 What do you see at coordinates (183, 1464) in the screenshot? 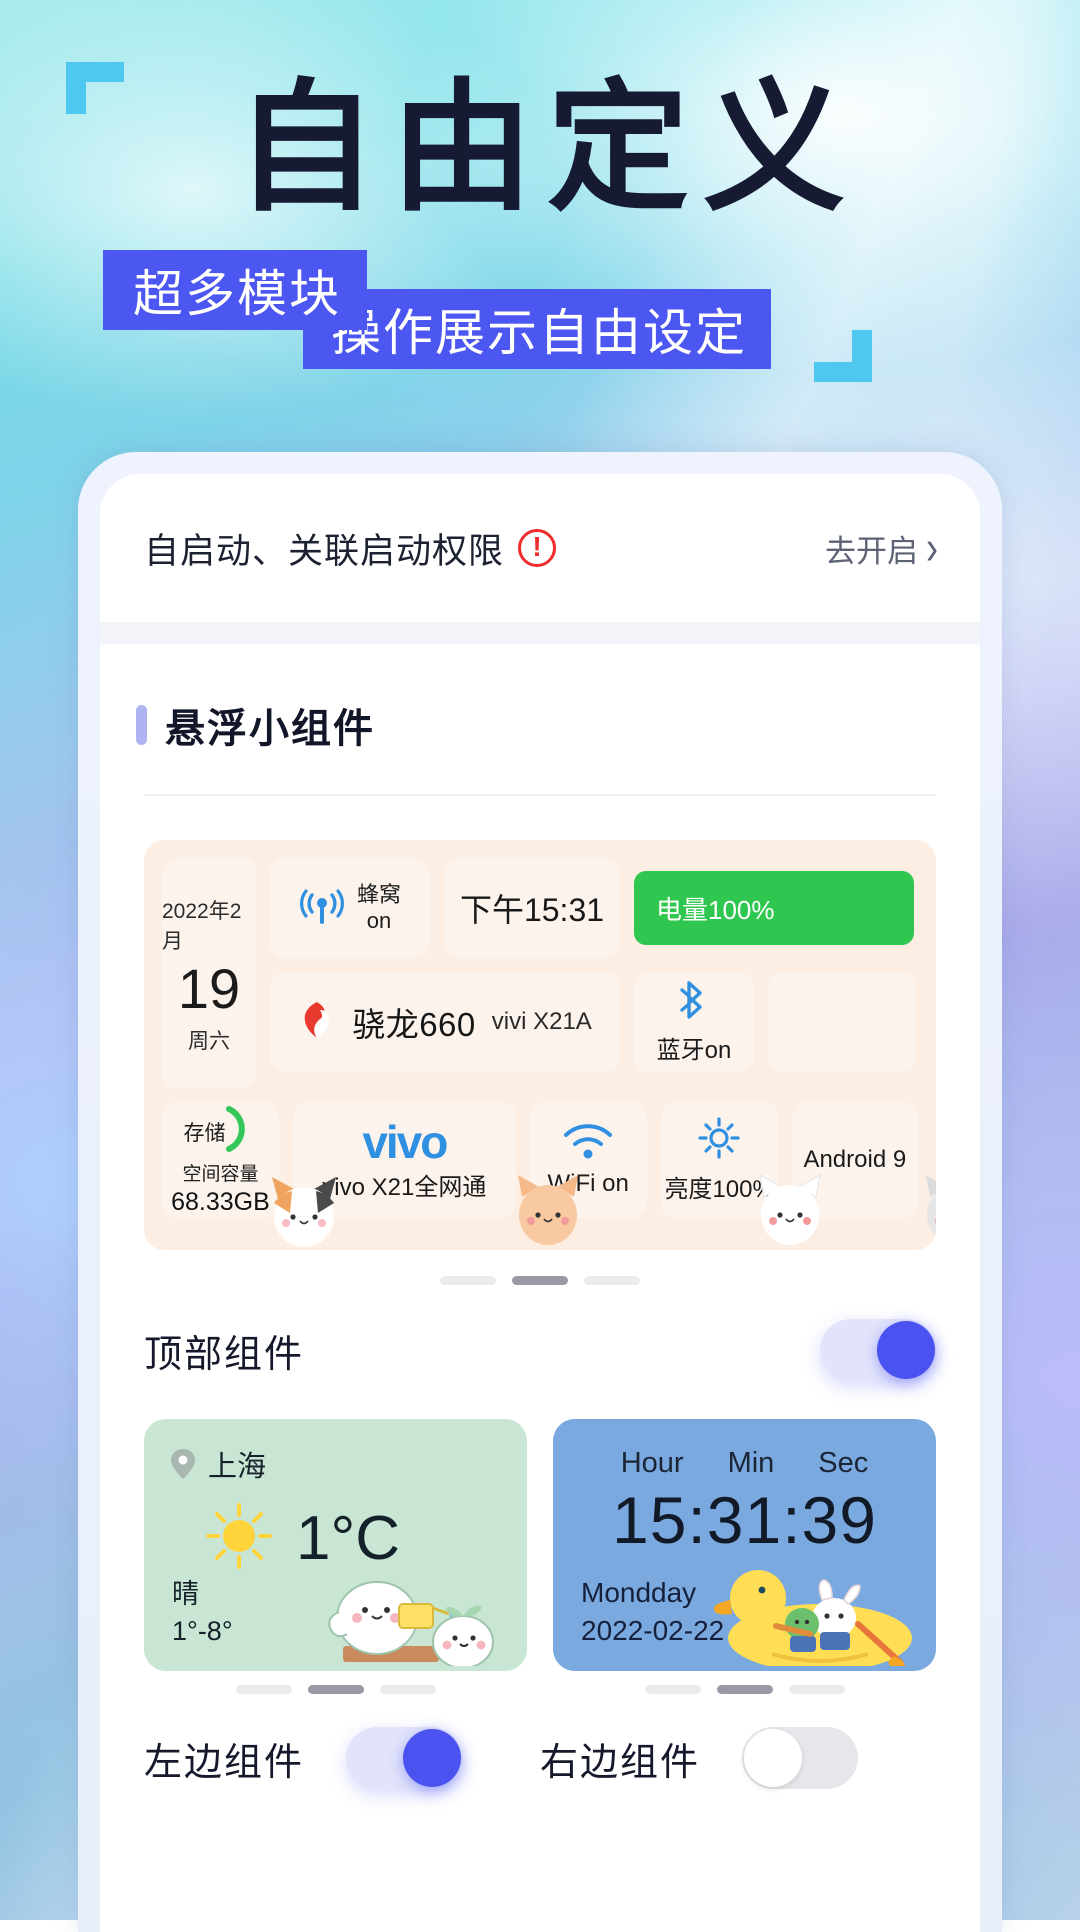
I see `map-pin-icon` at bounding box center [183, 1464].